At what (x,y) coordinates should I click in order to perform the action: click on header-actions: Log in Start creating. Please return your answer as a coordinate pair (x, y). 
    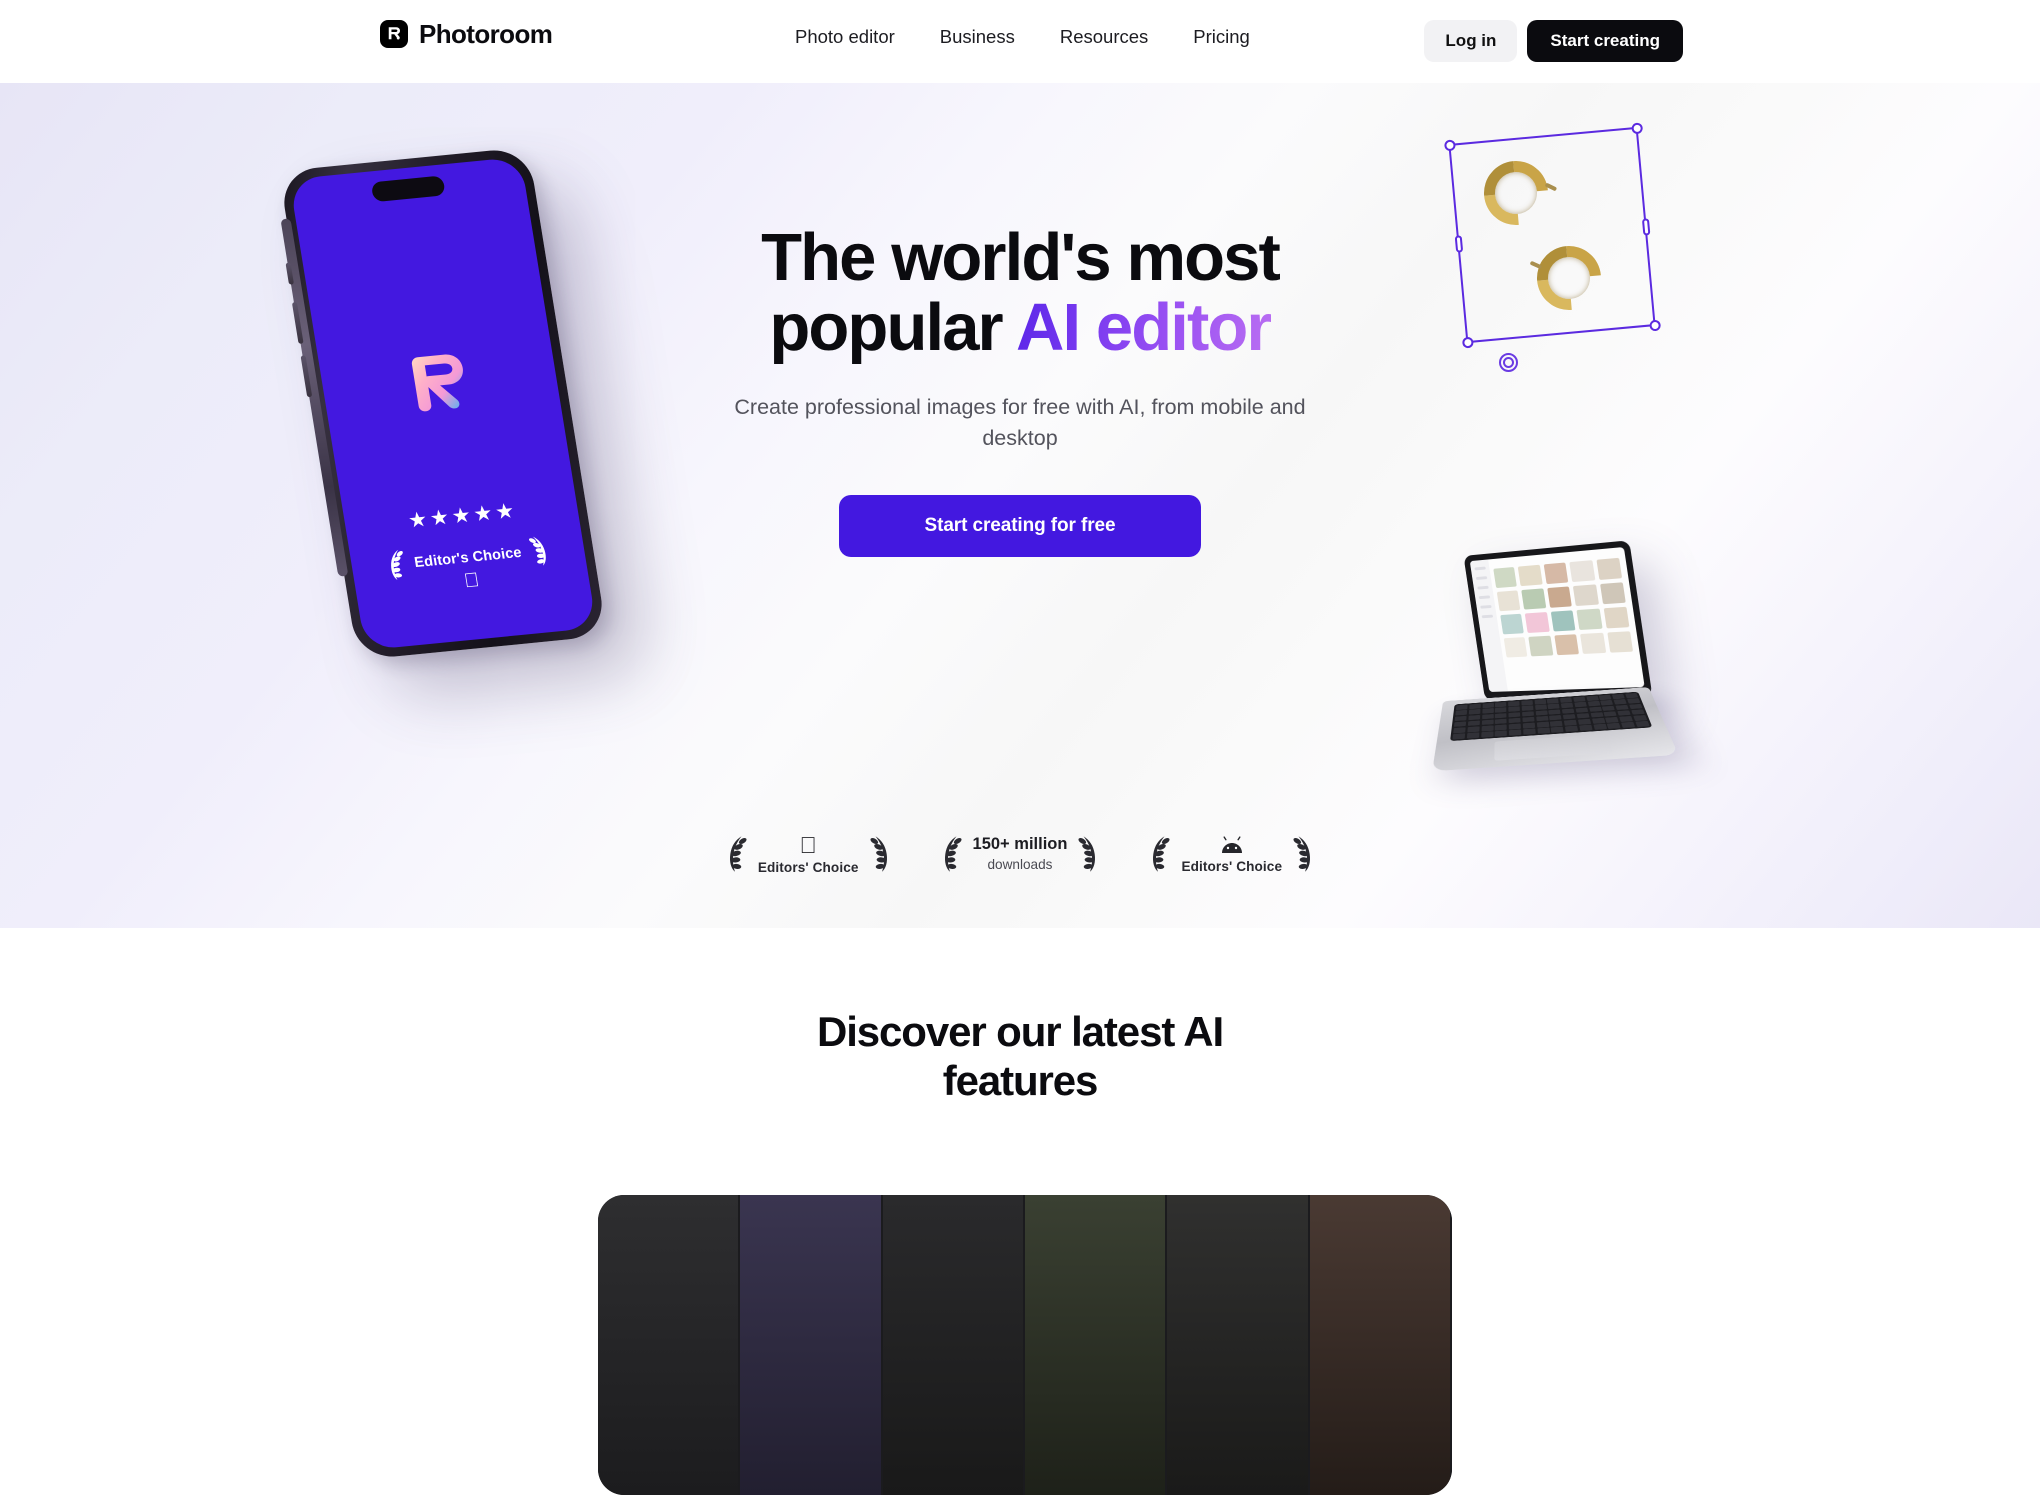
    Looking at the image, I should click on (1553, 41).